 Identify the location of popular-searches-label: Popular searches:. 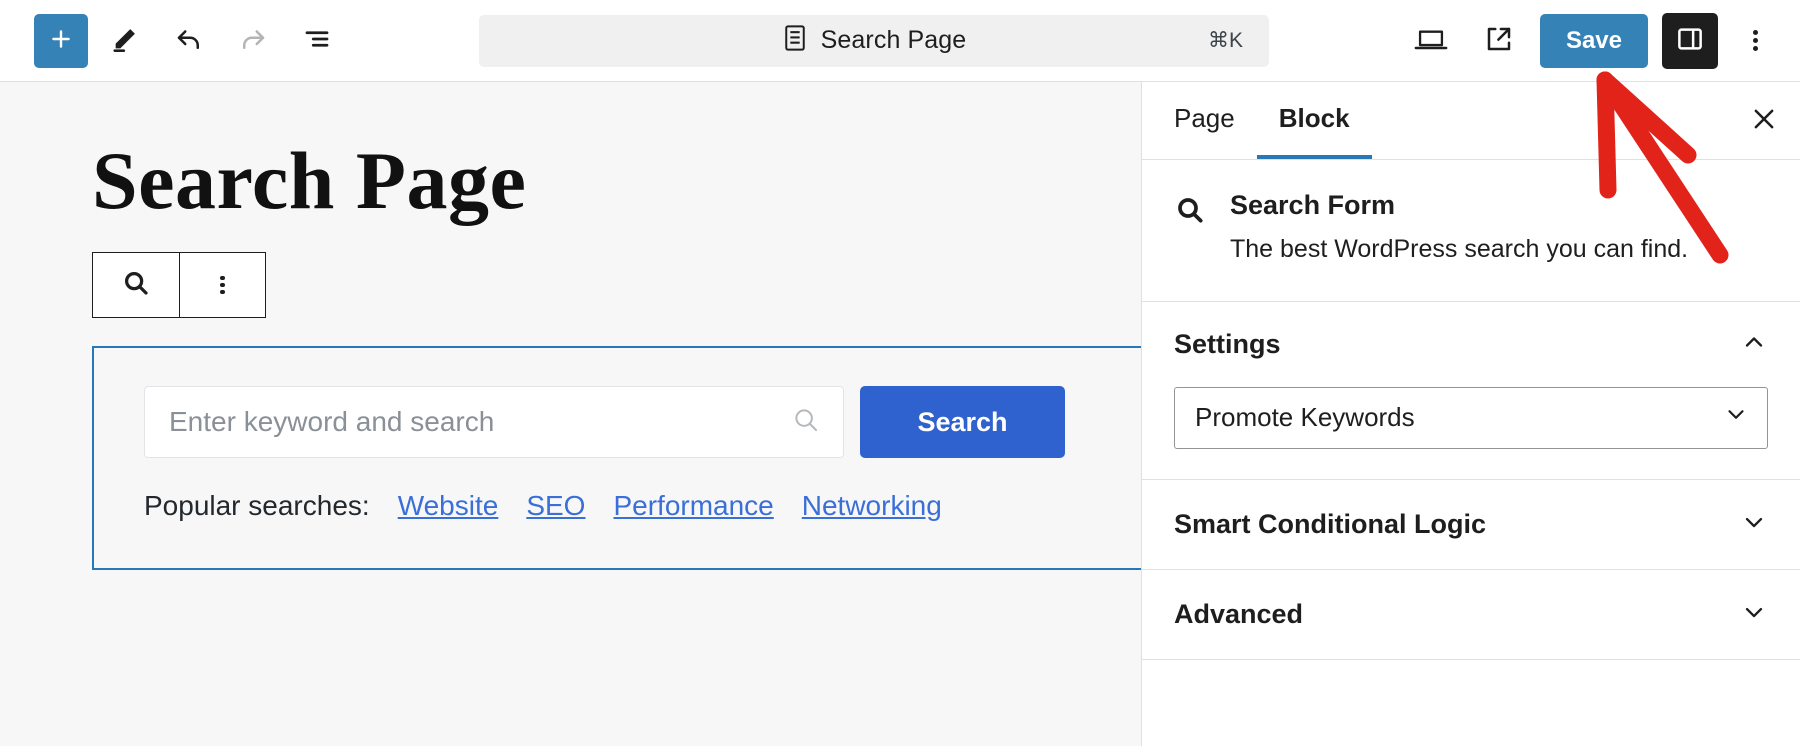
(257, 506).